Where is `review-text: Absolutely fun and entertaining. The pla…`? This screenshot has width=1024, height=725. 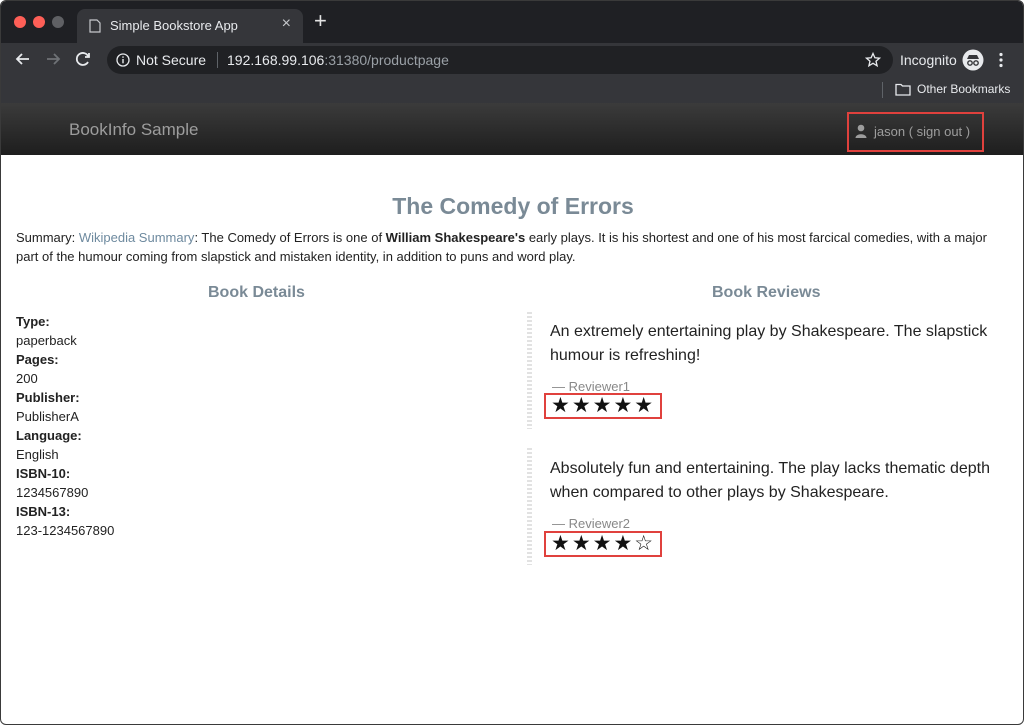 review-text: Absolutely fun and entertaining. The pla… is located at coordinates (770, 480).